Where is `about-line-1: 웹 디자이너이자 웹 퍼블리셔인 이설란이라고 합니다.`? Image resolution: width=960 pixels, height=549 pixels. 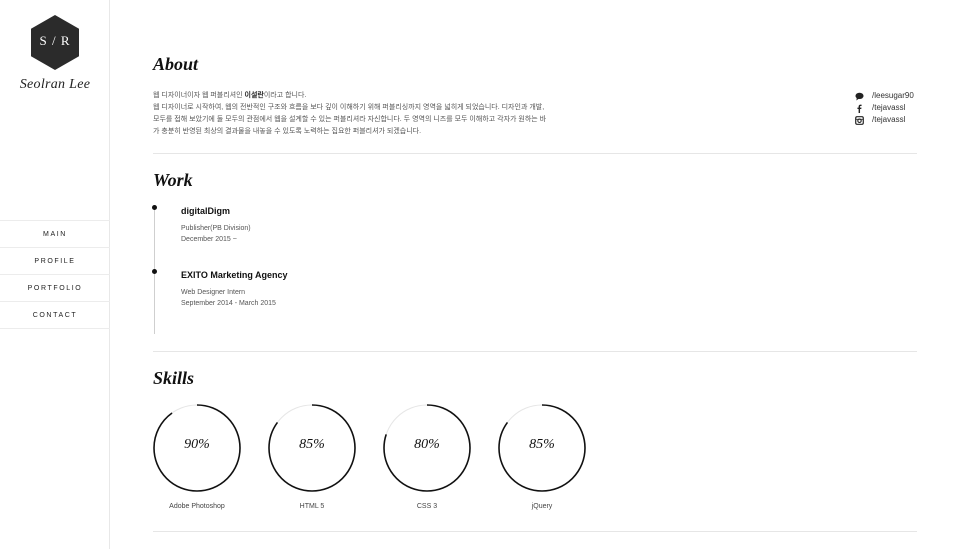 about-line-1: 웹 디자이너이자 웹 퍼블리셔인 이설란이라고 합니다. is located at coordinates (230, 95).